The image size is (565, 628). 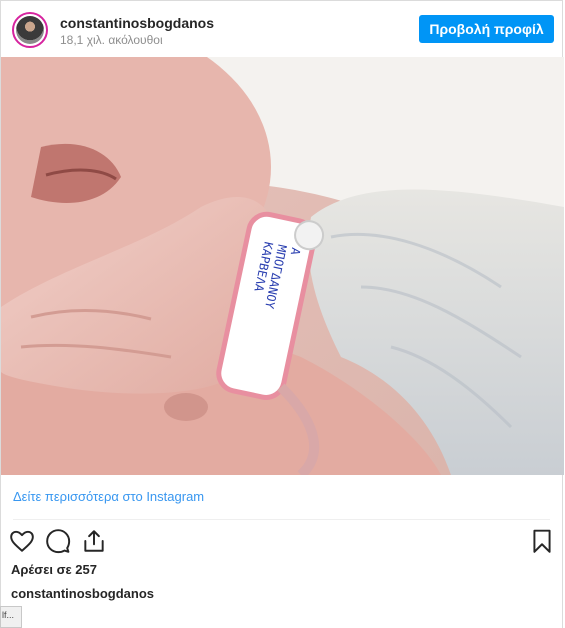 I want to click on bookmark-icon, so click(x=542, y=541).